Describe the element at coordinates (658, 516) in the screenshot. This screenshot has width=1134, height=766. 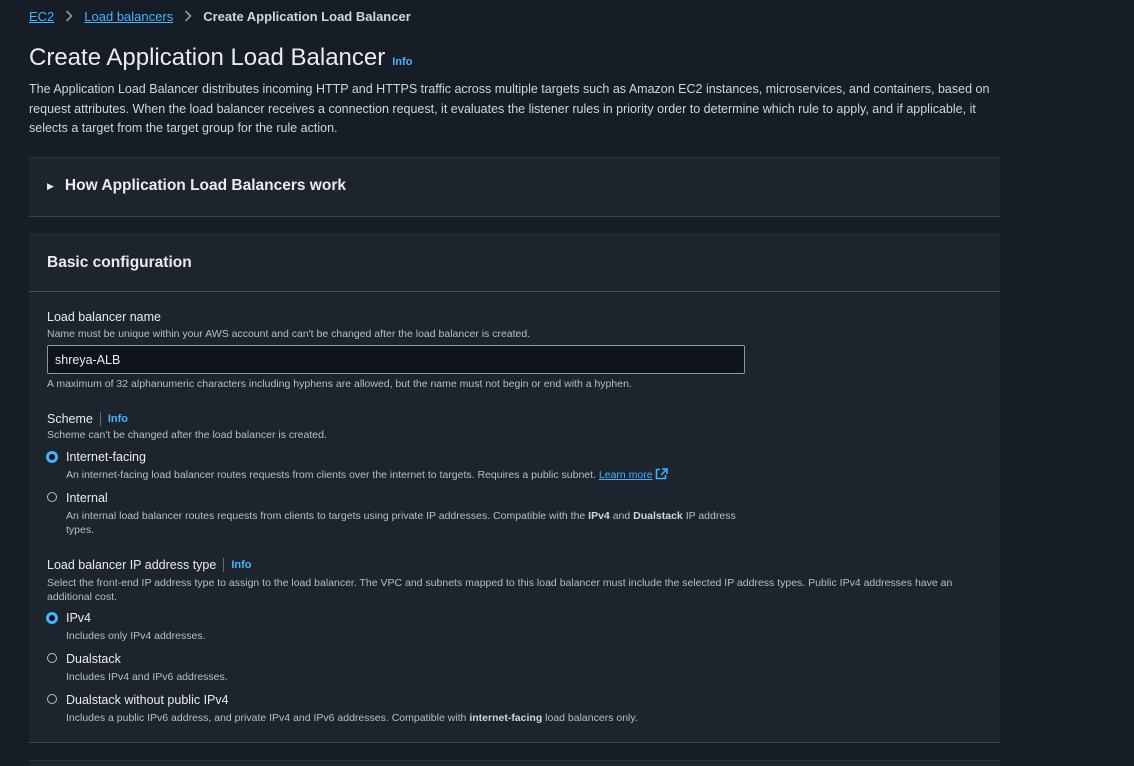
I see `internal-desc-dualstack: Dualstack` at that location.